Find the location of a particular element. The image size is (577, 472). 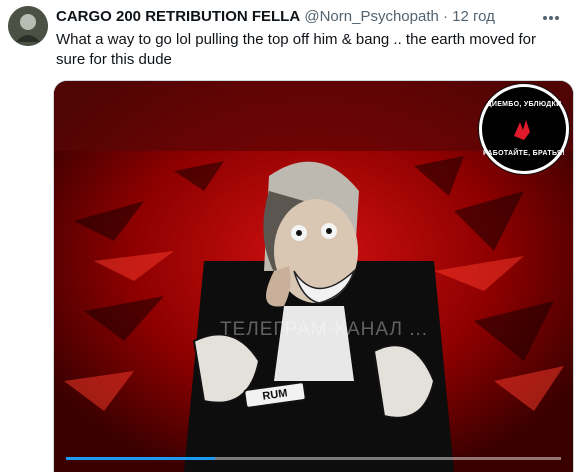

video-progress-fill is located at coordinates (140, 458).